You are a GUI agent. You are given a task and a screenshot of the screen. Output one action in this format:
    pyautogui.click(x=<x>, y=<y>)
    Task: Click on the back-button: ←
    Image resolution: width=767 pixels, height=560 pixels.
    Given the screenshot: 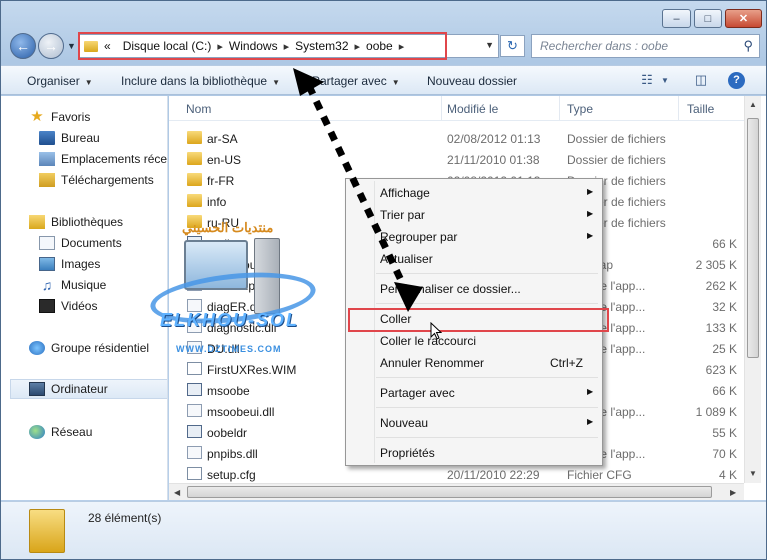 What is the action you would take?
    pyautogui.click(x=23, y=46)
    